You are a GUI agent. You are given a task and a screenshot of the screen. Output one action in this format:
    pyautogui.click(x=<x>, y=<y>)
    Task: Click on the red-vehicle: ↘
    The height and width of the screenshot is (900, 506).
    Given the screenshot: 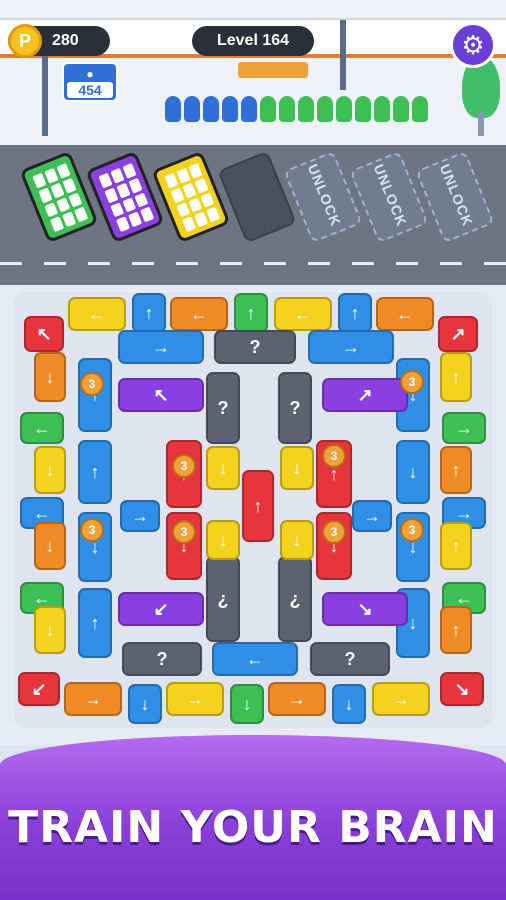 What is the action you would take?
    pyautogui.click(x=462, y=689)
    